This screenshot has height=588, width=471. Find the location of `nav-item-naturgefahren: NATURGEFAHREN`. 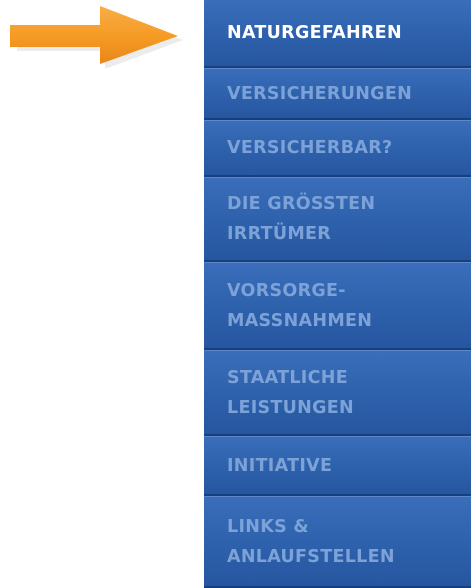

nav-item-naturgefahren: NATURGEFAHREN is located at coordinates (337, 34).